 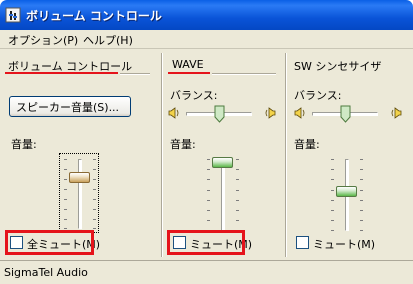 I want to click on menu-bar: オプション(P) ヘルプ(H), so click(x=206, y=39).